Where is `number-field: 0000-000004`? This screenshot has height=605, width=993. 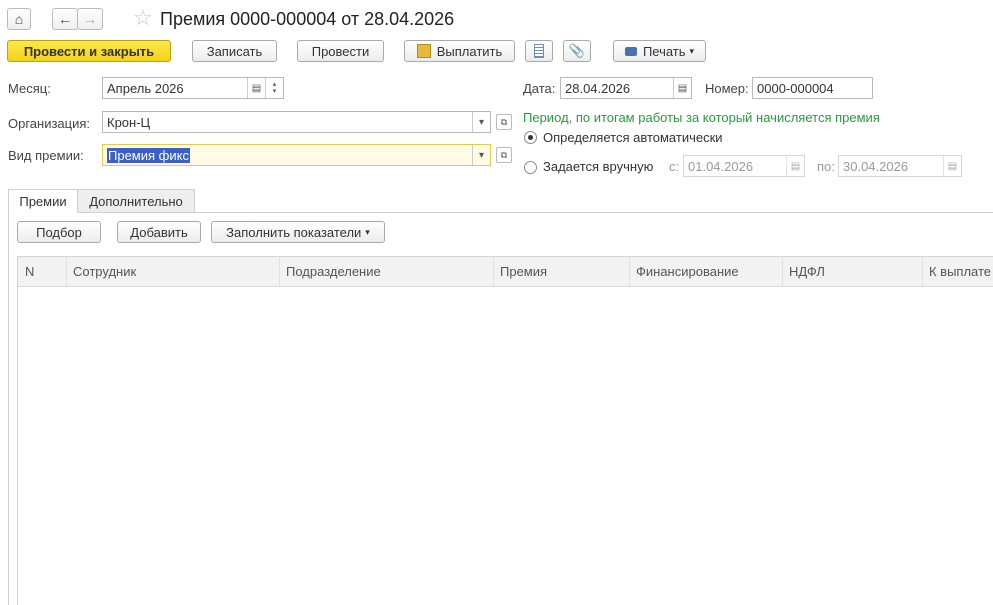 number-field: 0000-000004 is located at coordinates (812, 88).